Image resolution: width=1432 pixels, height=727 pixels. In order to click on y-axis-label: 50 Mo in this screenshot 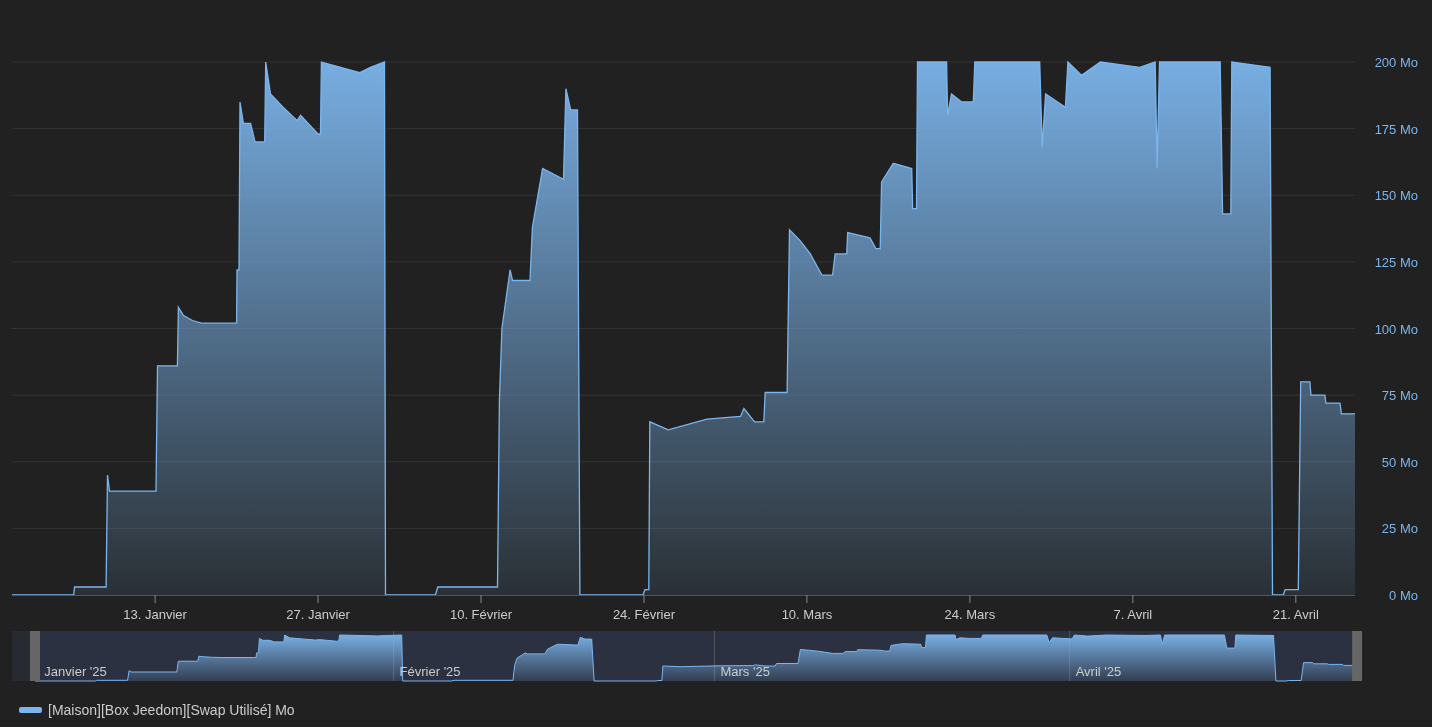, I will do `click(1399, 462)`.